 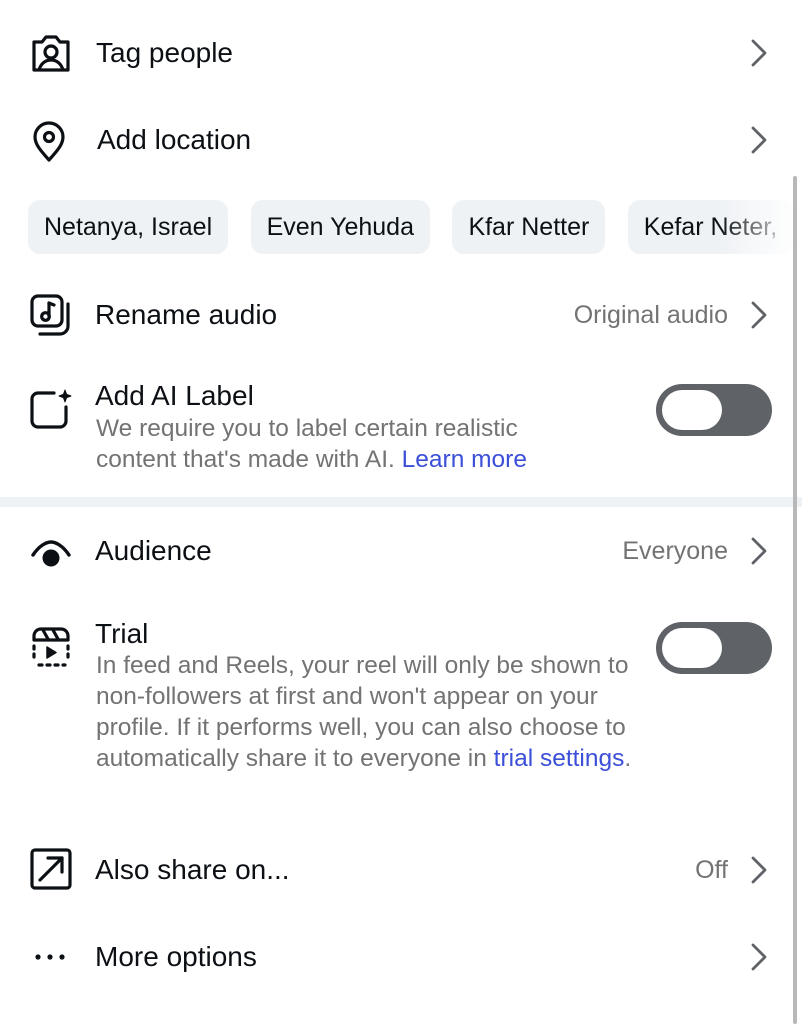 I want to click on audience-row: Audience Everyone, so click(x=401, y=552).